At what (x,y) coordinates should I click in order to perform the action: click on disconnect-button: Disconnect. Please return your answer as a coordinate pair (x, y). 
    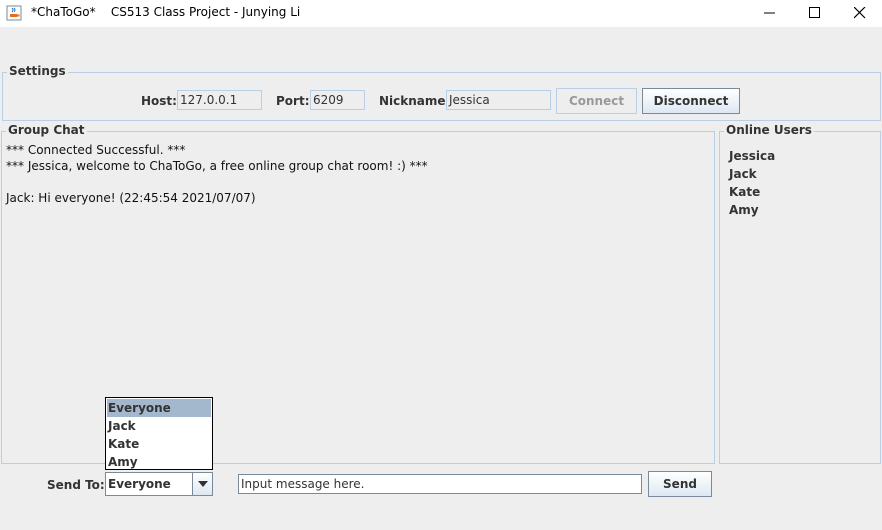
    Looking at the image, I should click on (691, 101).